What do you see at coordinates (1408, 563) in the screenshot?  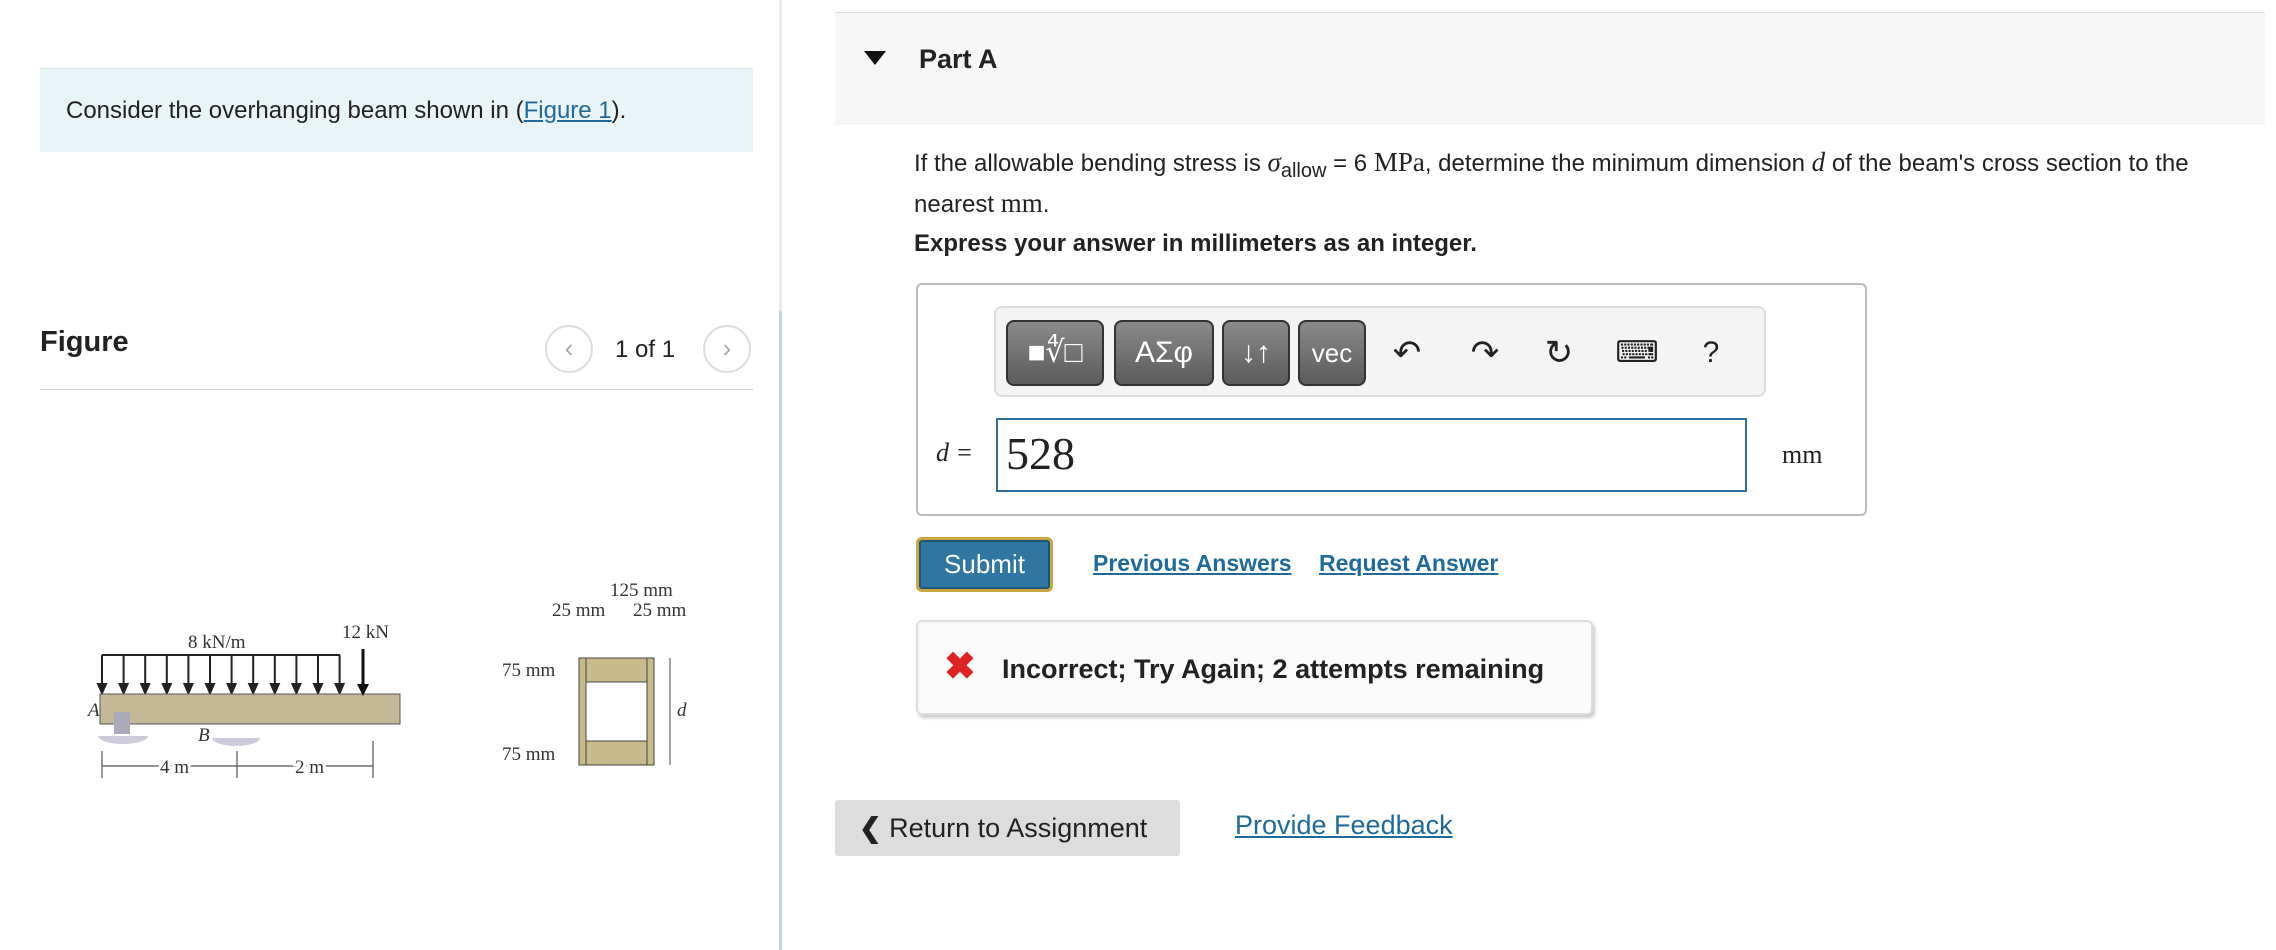 I see `request-answer-link: Request Answer` at bounding box center [1408, 563].